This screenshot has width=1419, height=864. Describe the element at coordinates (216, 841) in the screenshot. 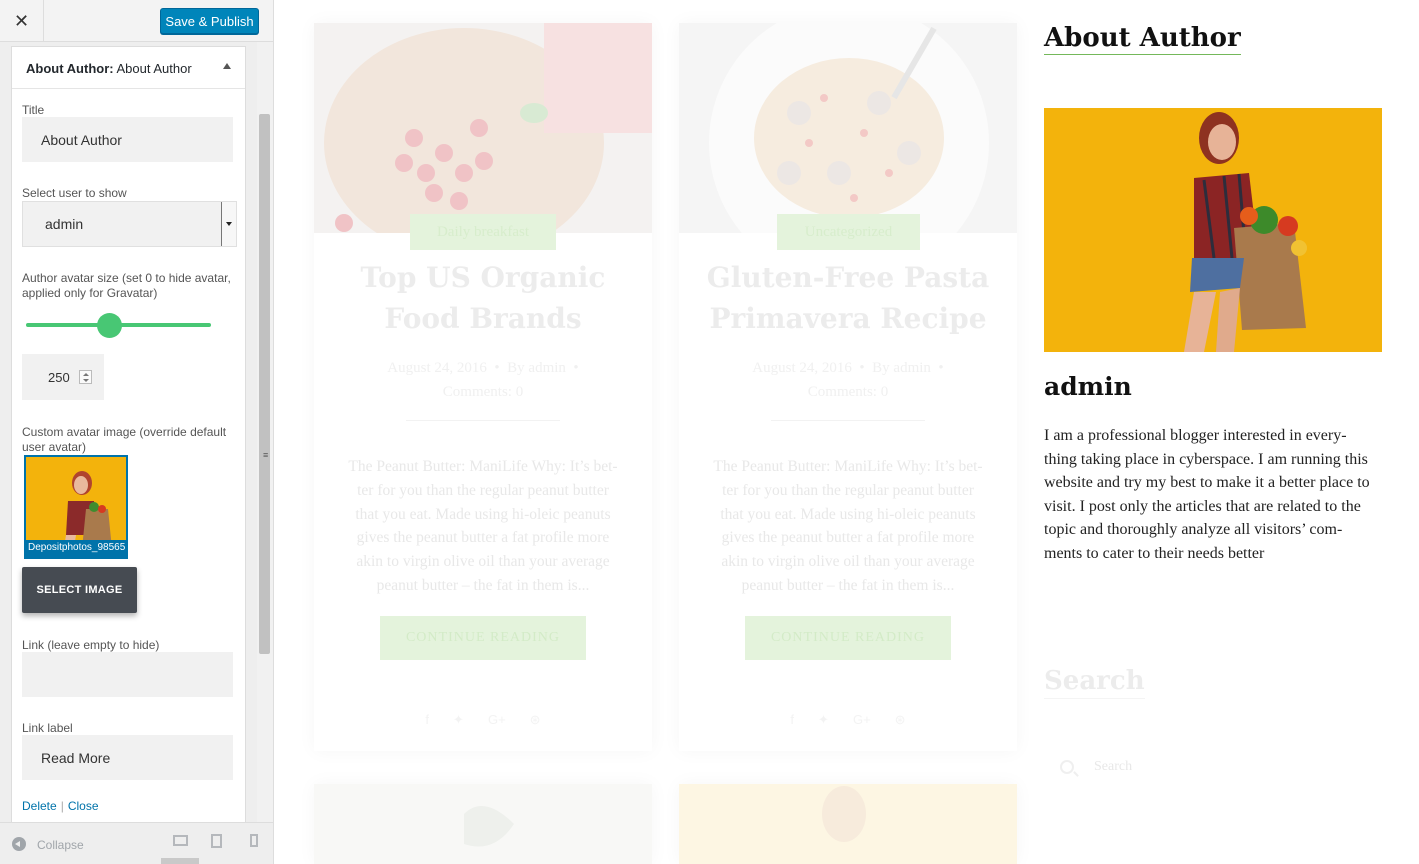

I see `tablet-preview-icon` at that location.